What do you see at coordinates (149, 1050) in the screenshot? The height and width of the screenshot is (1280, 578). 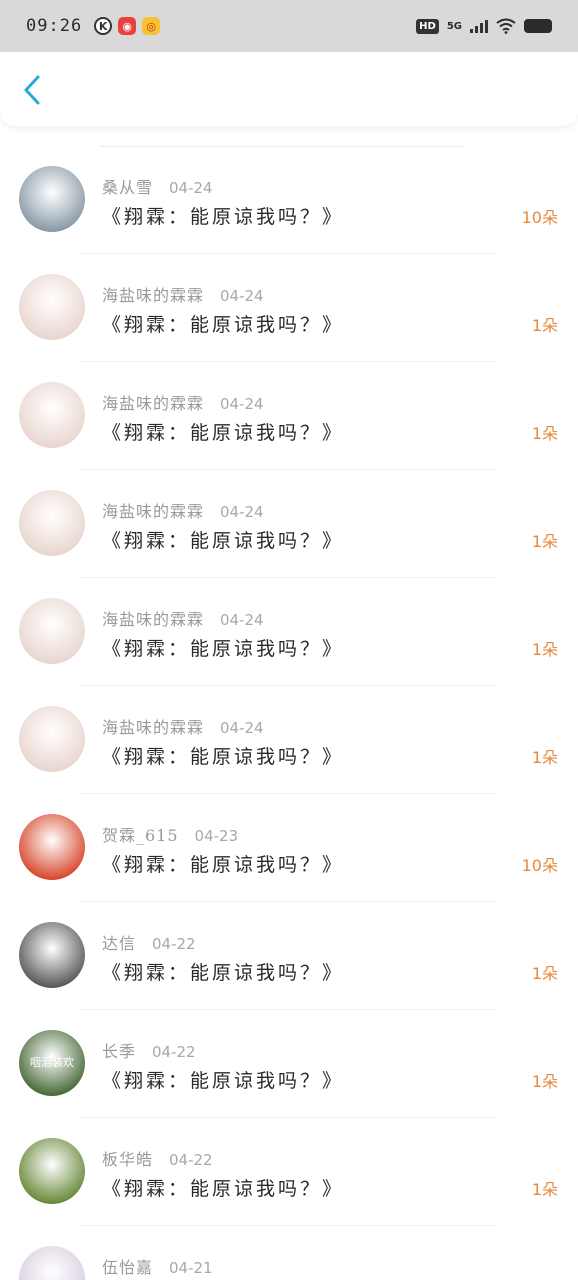 I see `item-meta: 长季 04-22` at bounding box center [149, 1050].